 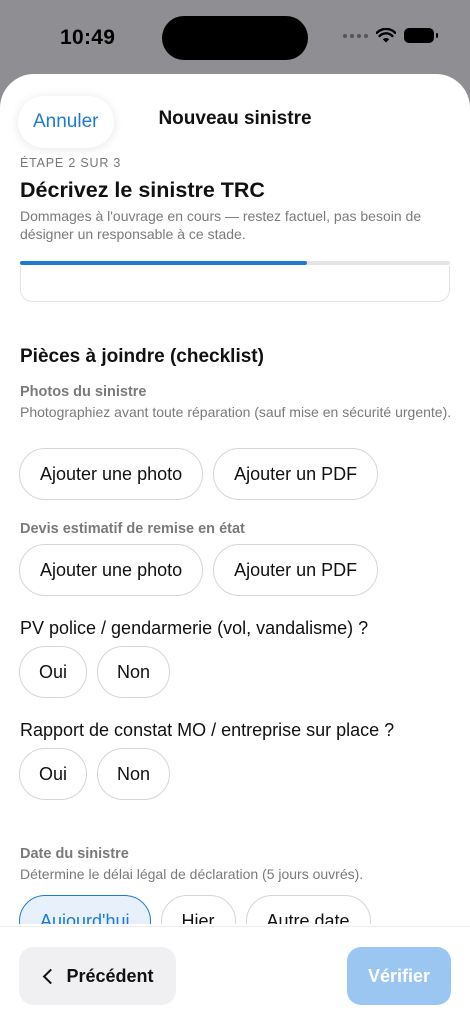 I want to click on estimate-add-pdf-button: Ajouter un PDF, so click(x=296, y=570).